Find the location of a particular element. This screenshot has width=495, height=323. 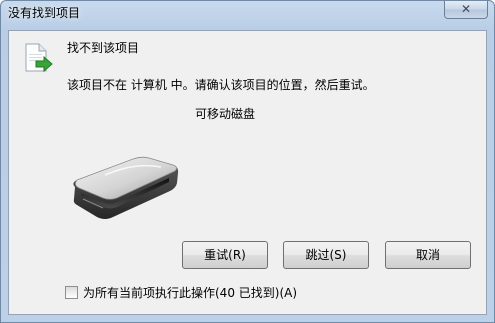

retry-button: 重试(R) is located at coordinates (225, 255).